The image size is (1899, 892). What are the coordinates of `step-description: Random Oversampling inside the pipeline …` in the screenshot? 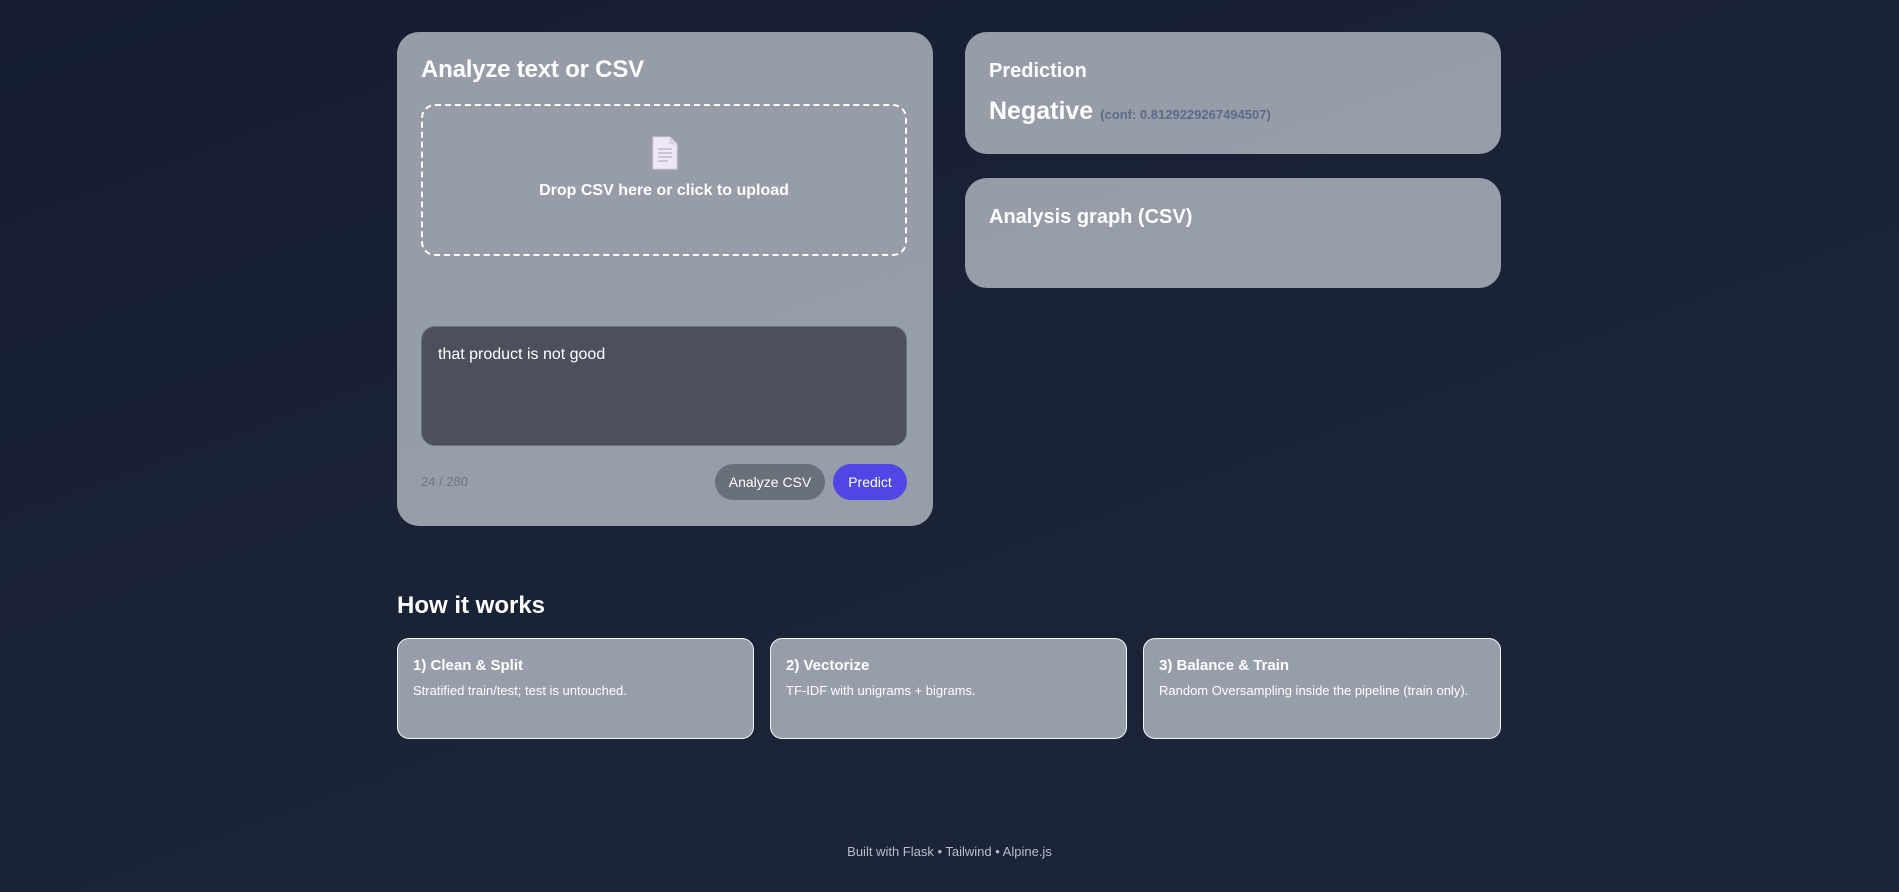 It's located at (1314, 690).